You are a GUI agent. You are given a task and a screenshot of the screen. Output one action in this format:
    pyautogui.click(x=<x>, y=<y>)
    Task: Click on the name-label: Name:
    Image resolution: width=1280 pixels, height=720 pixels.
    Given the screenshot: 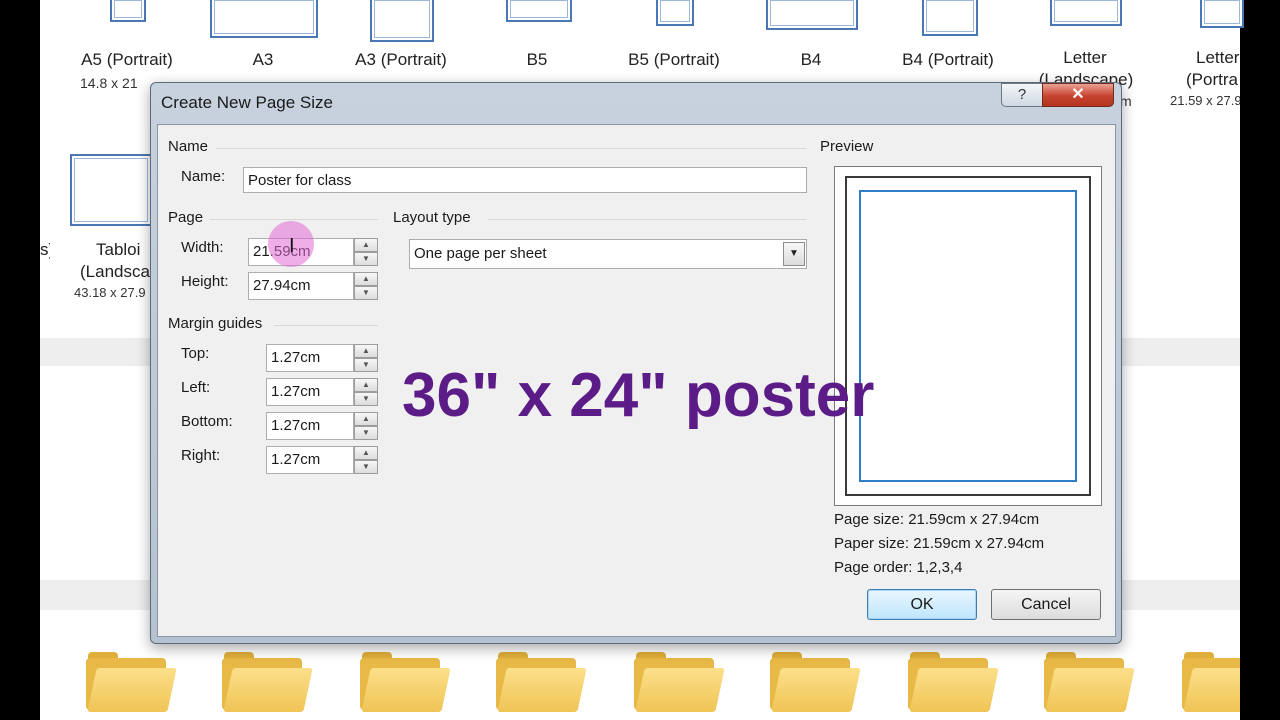 What is the action you would take?
    pyautogui.click(x=203, y=176)
    